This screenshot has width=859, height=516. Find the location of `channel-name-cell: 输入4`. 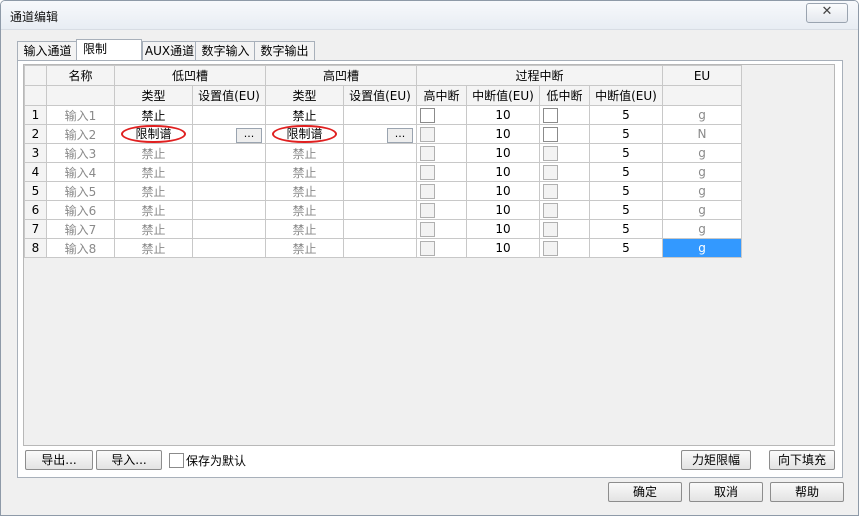

channel-name-cell: 输入4 is located at coordinates (80, 172).